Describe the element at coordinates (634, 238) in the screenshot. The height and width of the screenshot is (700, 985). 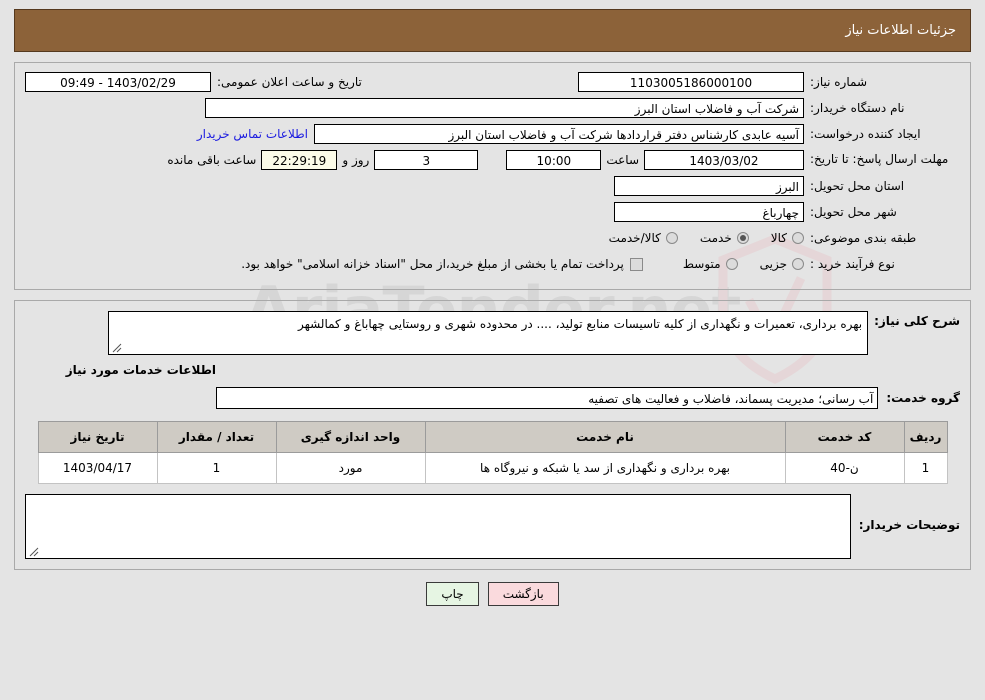
I see `radio-label-kala-khedmat: کالا/خدمت` at that location.